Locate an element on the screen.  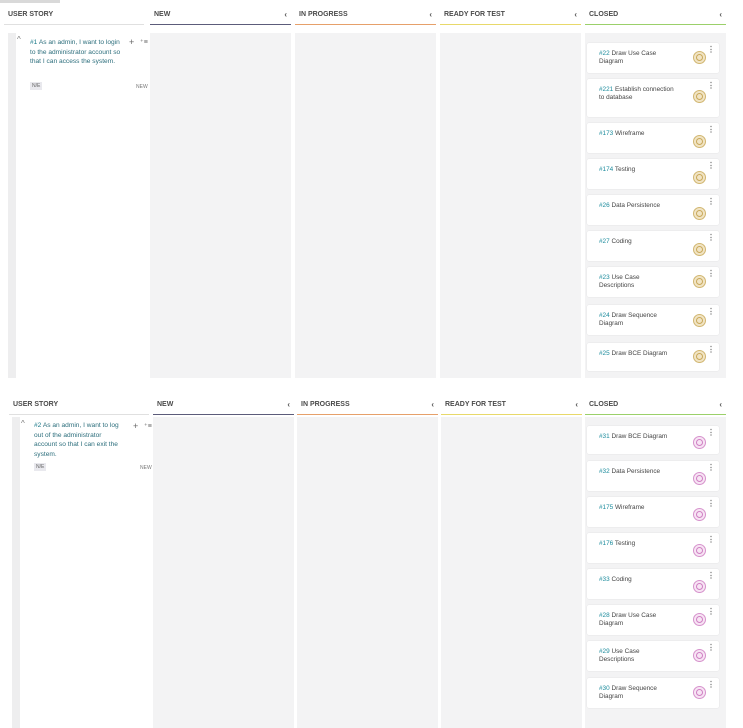
column-title: CLOSED is located at coordinates (604, 404).